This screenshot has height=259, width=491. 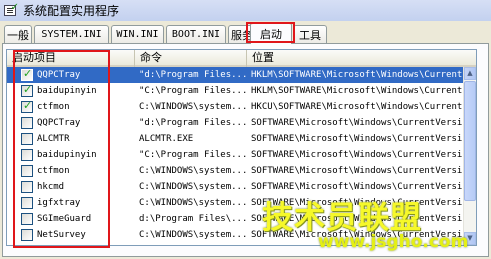 What do you see at coordinates (196, 34) in the screenshot?
I see `tab-boot-ini: BOOT.INI` at bounding box center [196, 34].